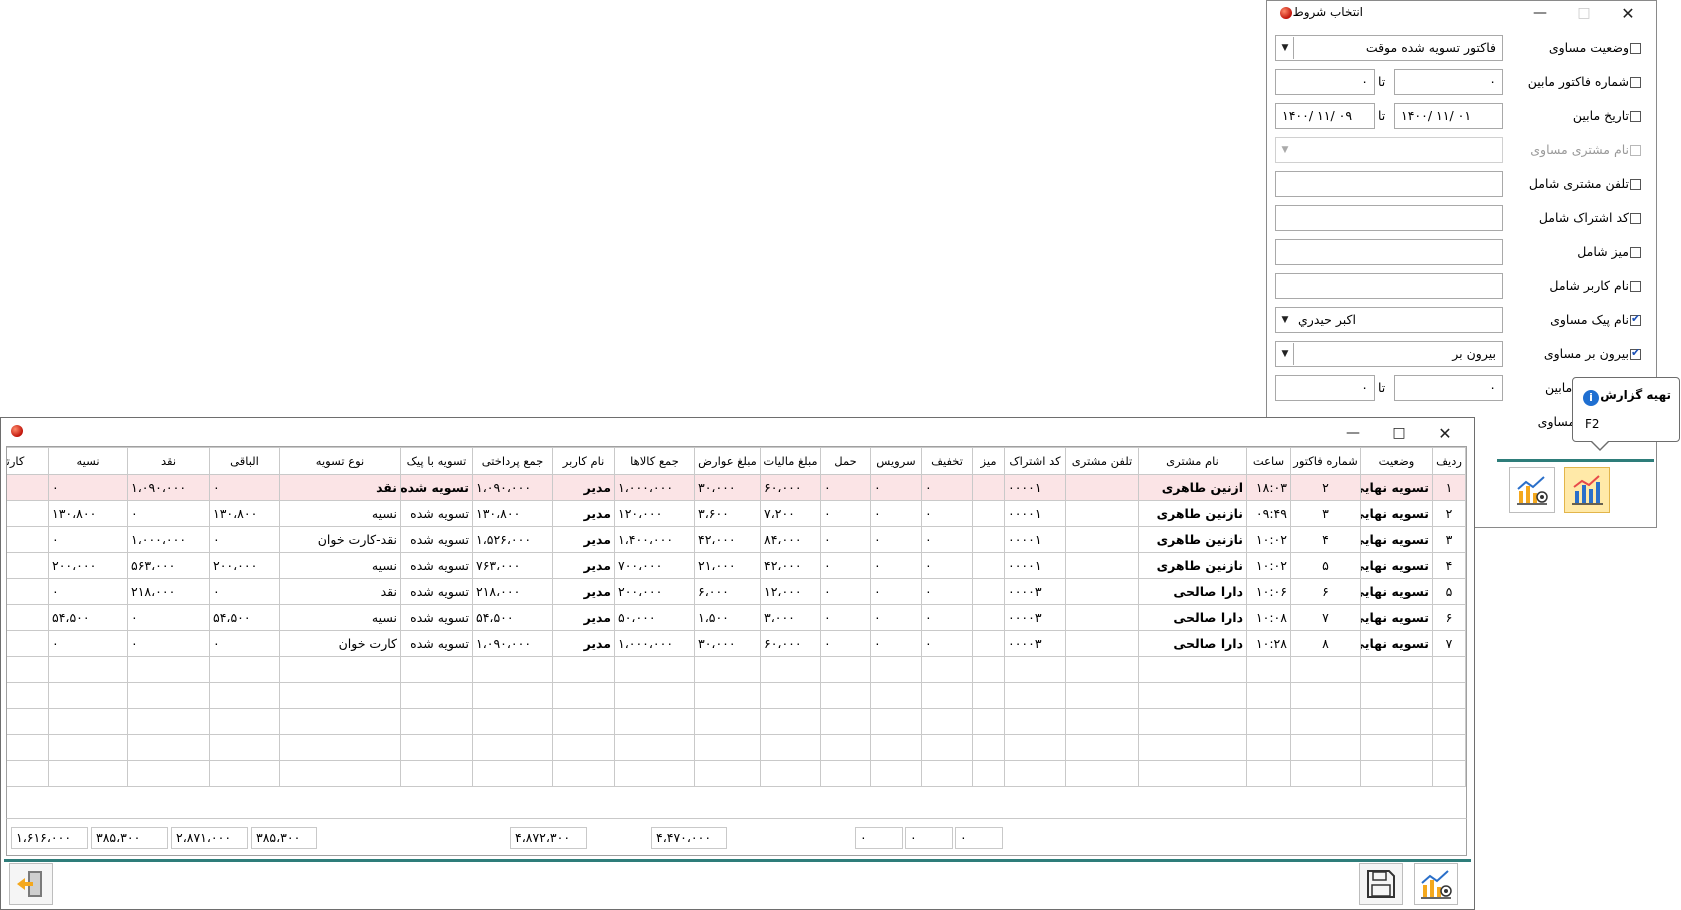  What do you see at coordinates (1325, 82) in the screenshot?
I see `invoice-to-field: ۰` at bounding box center [1325, 82].